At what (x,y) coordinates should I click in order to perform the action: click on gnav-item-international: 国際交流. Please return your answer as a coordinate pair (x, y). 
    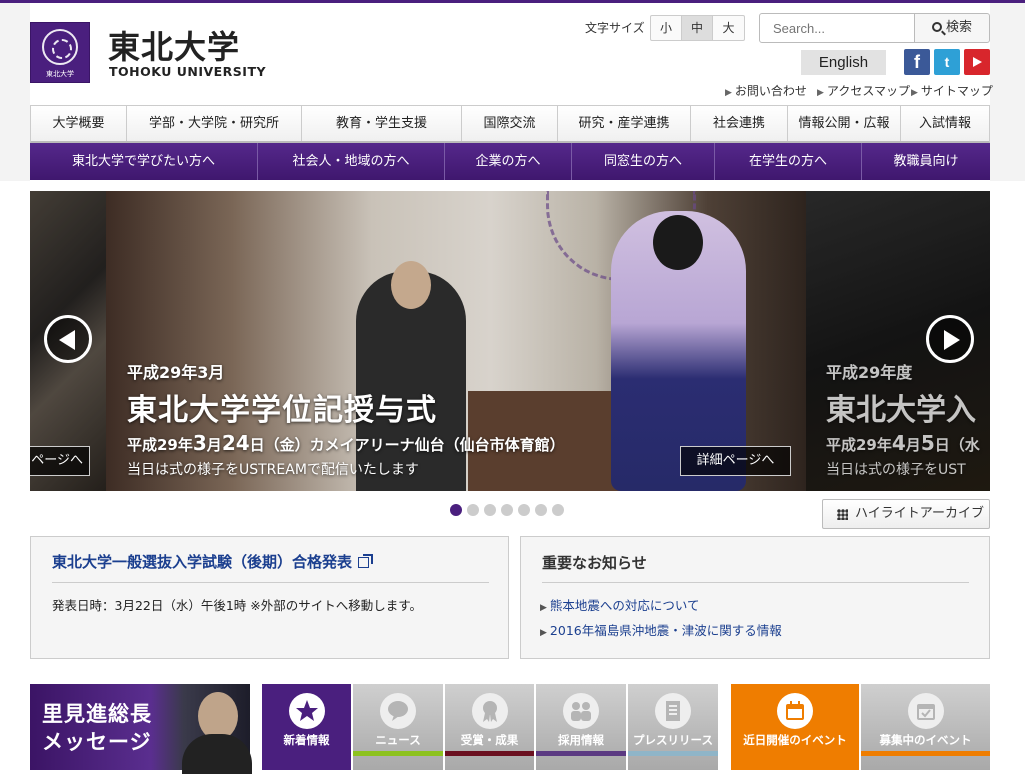
    Looking at the image, I should click on (510, 123).